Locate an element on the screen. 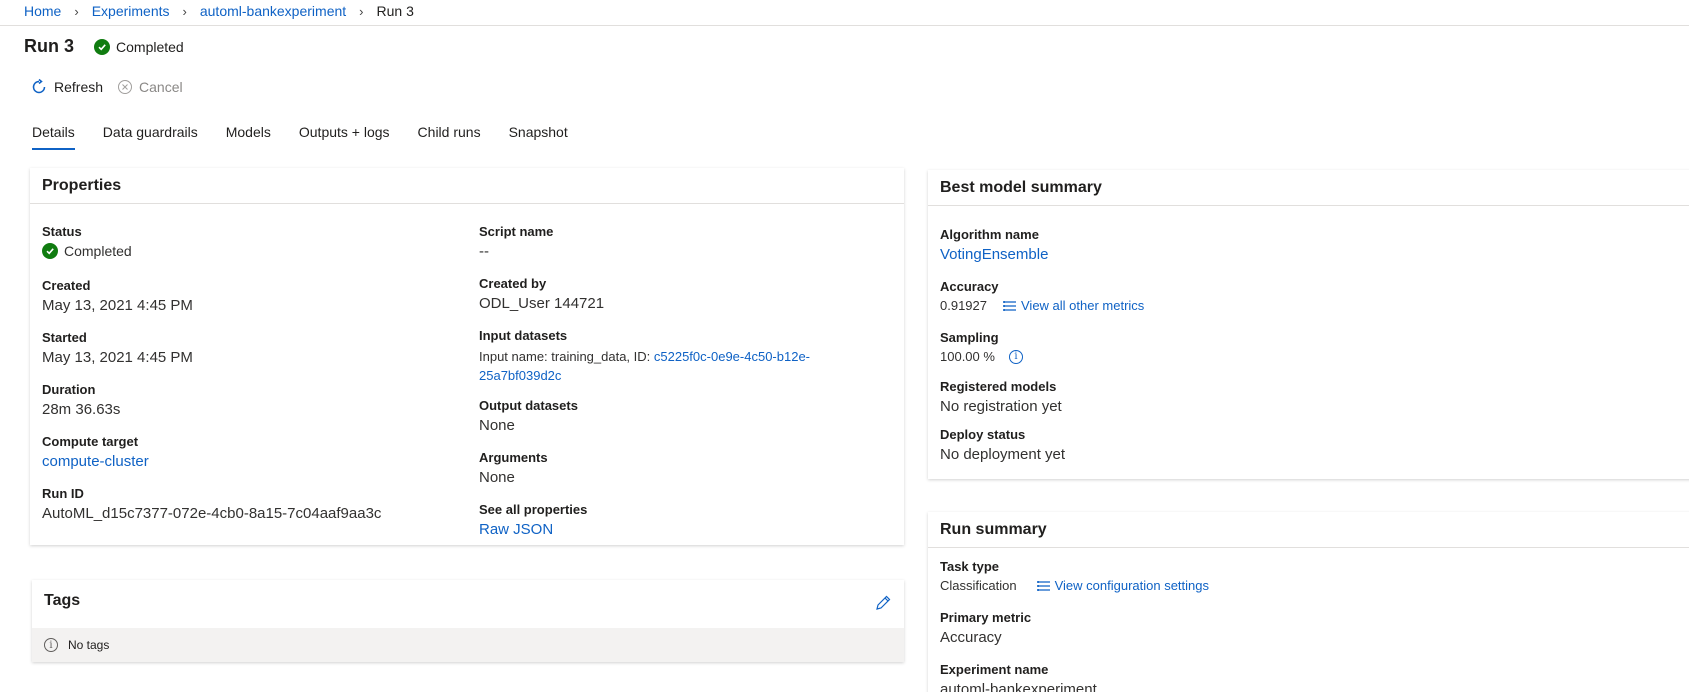 Image resolution: width=1689 pixels, height=692 pixels. started-value: May 13, 2021 4:45 PM is located at coordinates (117, 357).